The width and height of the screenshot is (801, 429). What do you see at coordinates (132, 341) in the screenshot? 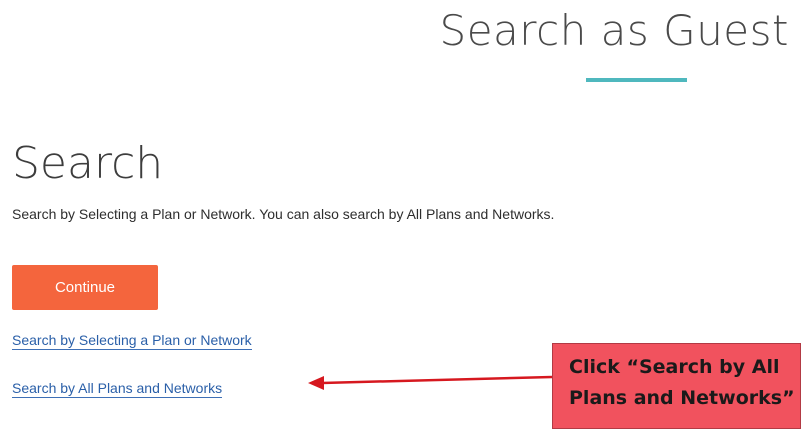
I see `search-by-plan-link: Search by Selecting a Plan or Network` at bounding box center [132, 341].